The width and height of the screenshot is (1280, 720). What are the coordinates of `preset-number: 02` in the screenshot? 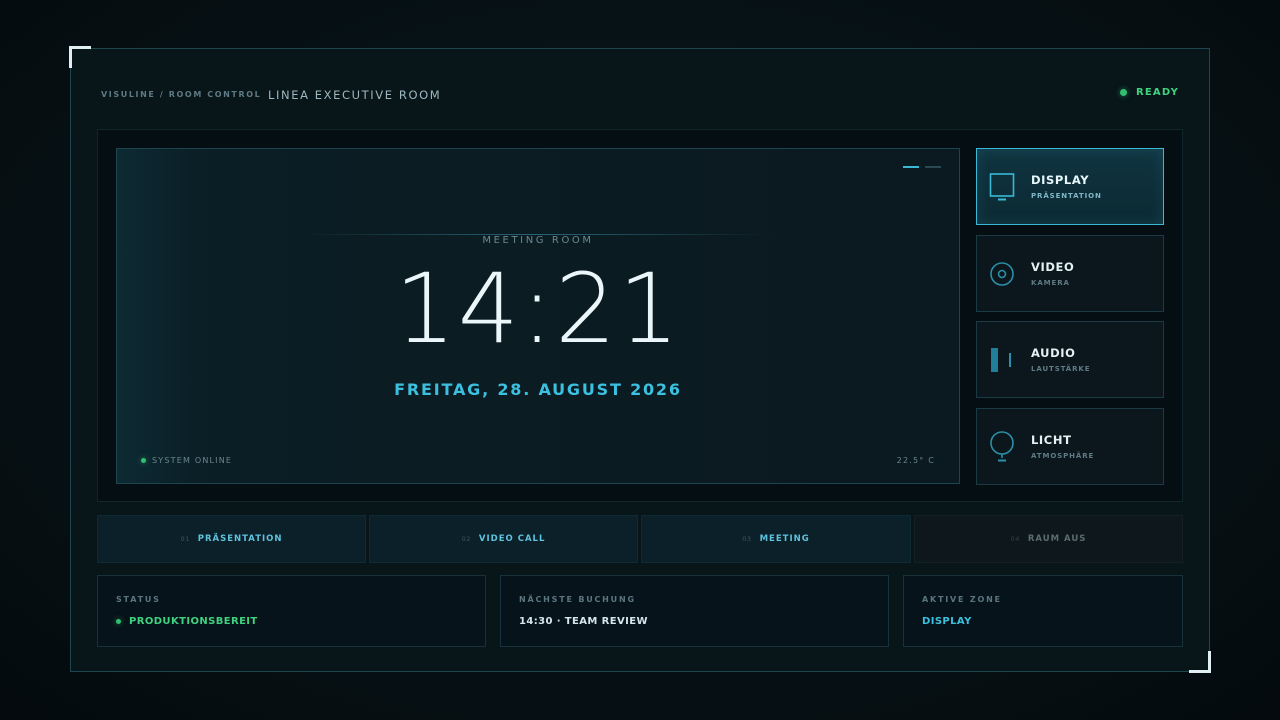 It's located at (466, 539).